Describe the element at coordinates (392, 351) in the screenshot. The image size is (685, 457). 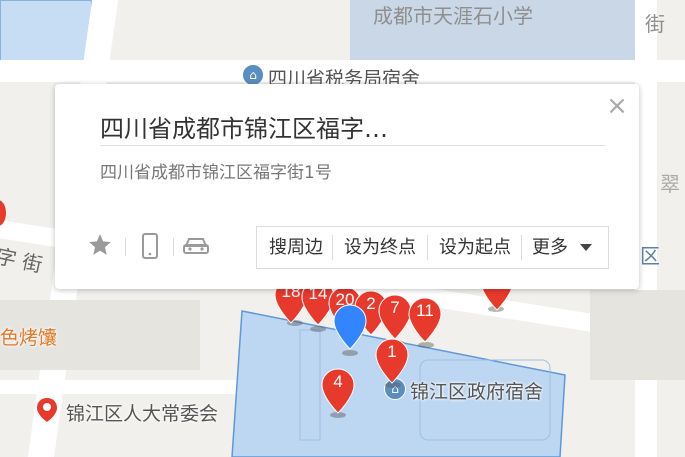
I see `marker-number: 1` at that location.